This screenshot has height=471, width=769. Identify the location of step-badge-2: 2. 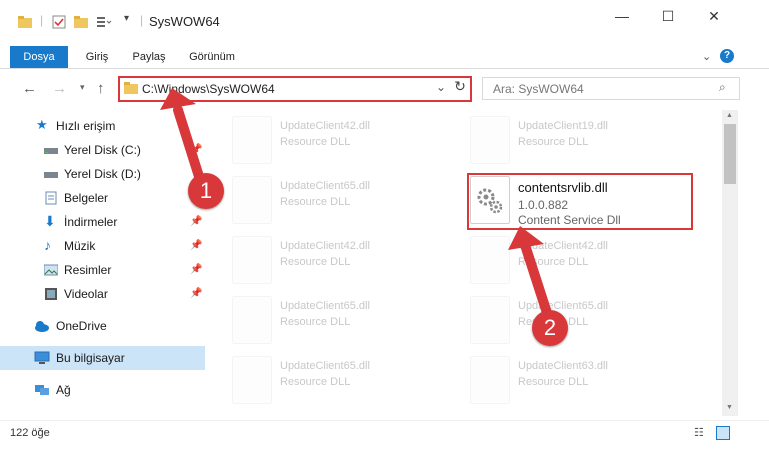
(550, 328).